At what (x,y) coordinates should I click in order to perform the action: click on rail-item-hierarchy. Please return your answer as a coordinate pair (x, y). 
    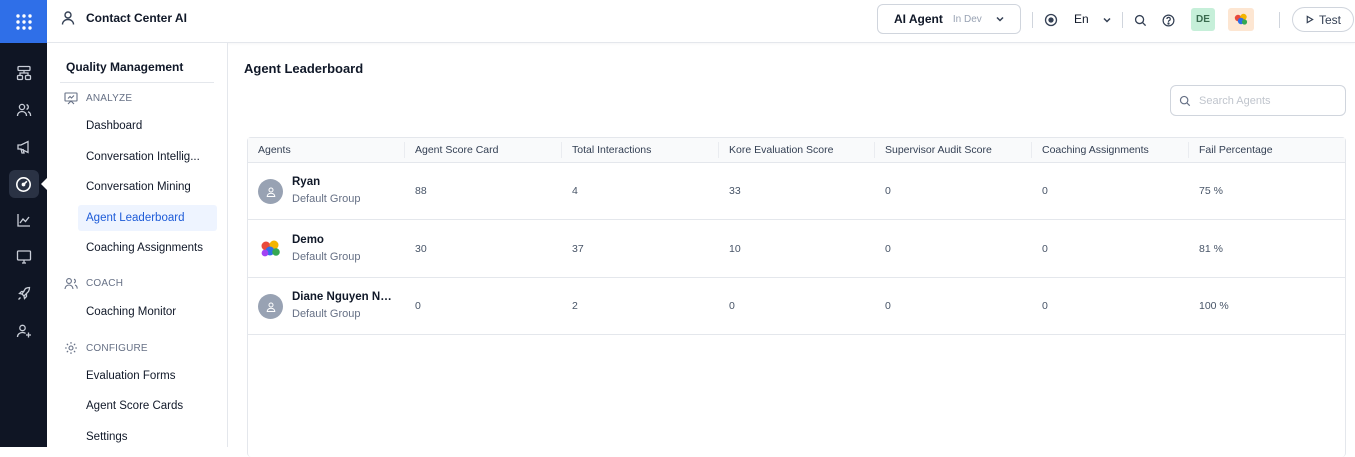
    Looking at the image, I should click on (23, 73).